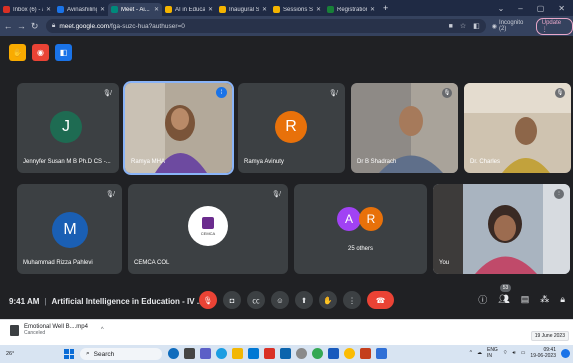  I want to click on language-indicator: ENG IN, so click(492, 353).